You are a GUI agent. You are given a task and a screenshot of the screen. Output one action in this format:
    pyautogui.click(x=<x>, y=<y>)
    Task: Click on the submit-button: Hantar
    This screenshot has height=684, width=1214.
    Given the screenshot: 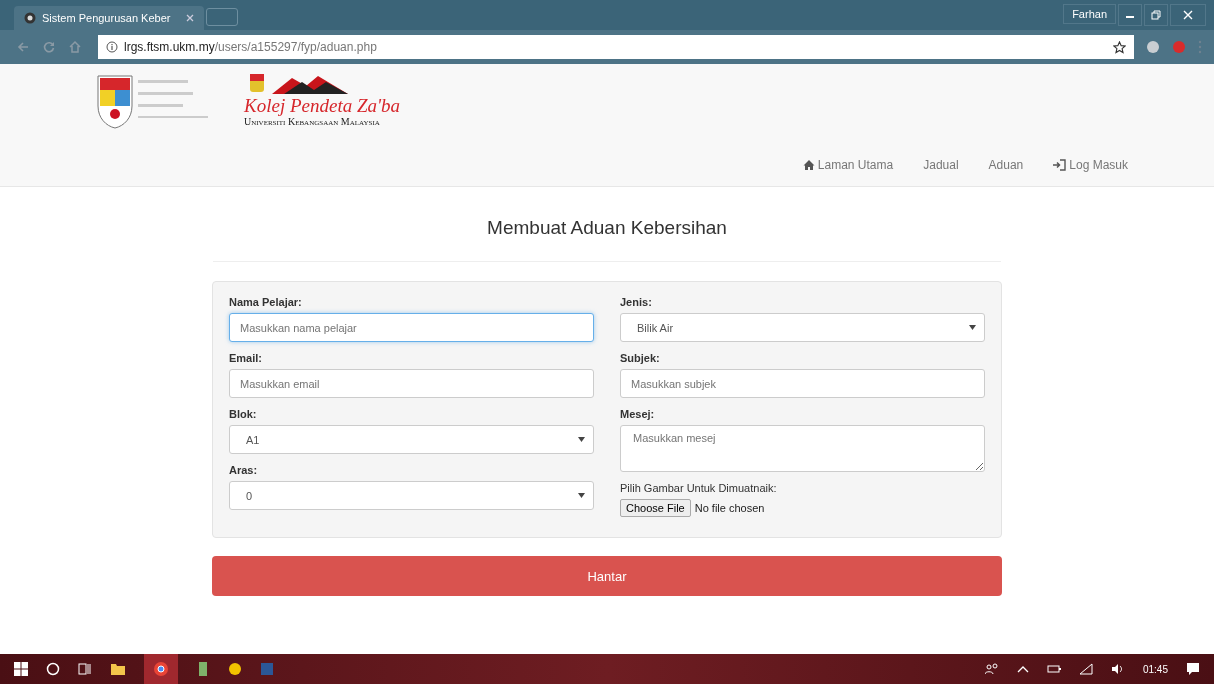 What is the action you would take?
    pyautogui.click(x=607, y=576)
    